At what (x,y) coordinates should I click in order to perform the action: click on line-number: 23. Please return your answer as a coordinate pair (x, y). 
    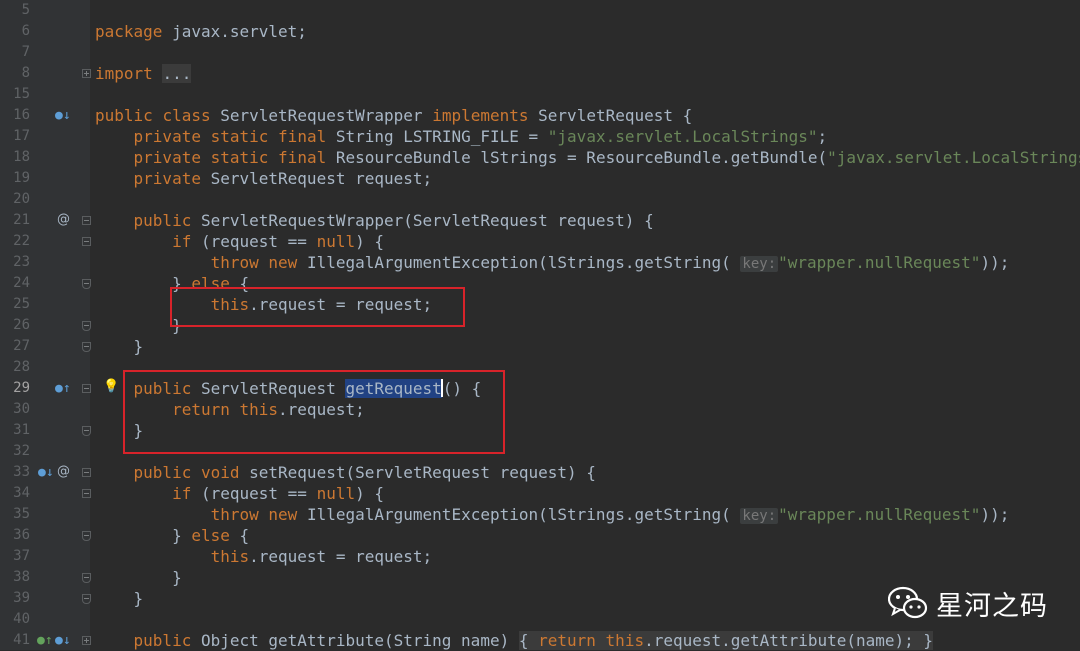
    Looking at the image, I should click on (21, 262).